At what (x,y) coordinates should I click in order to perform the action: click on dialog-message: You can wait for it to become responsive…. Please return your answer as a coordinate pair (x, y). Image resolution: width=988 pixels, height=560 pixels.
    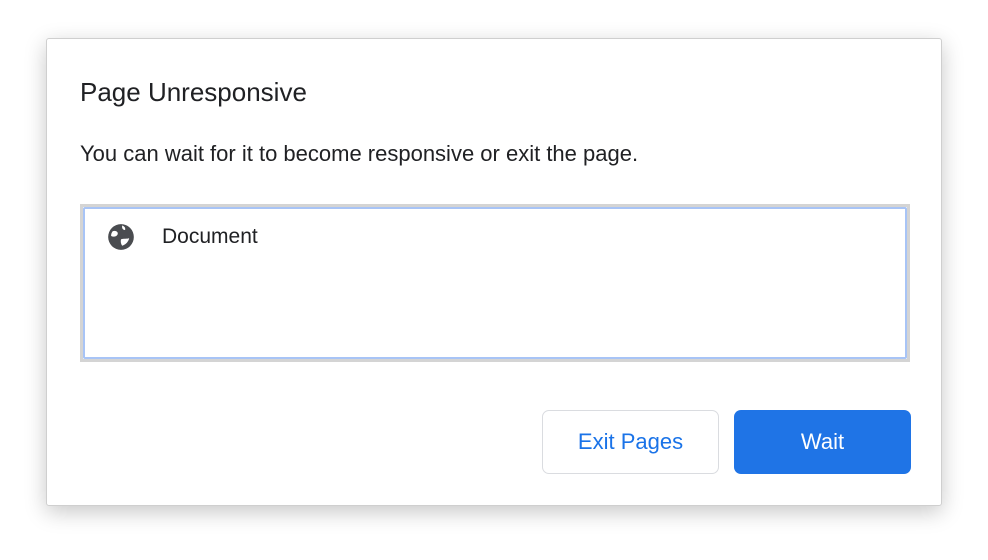
    Looking at the image, I should click on (359, 153).